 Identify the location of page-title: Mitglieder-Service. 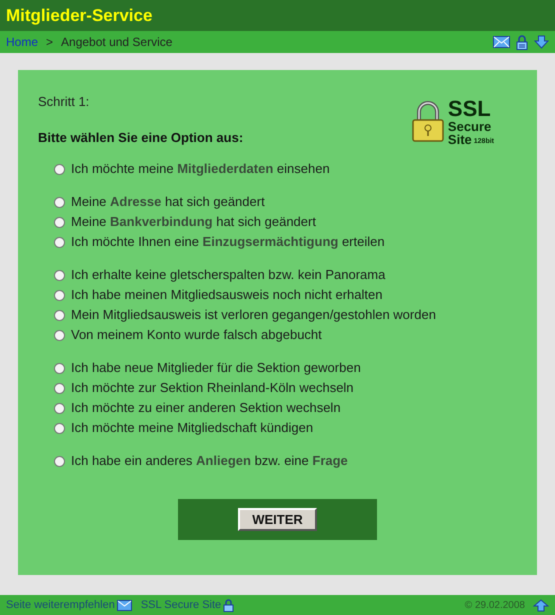
(79, 15).